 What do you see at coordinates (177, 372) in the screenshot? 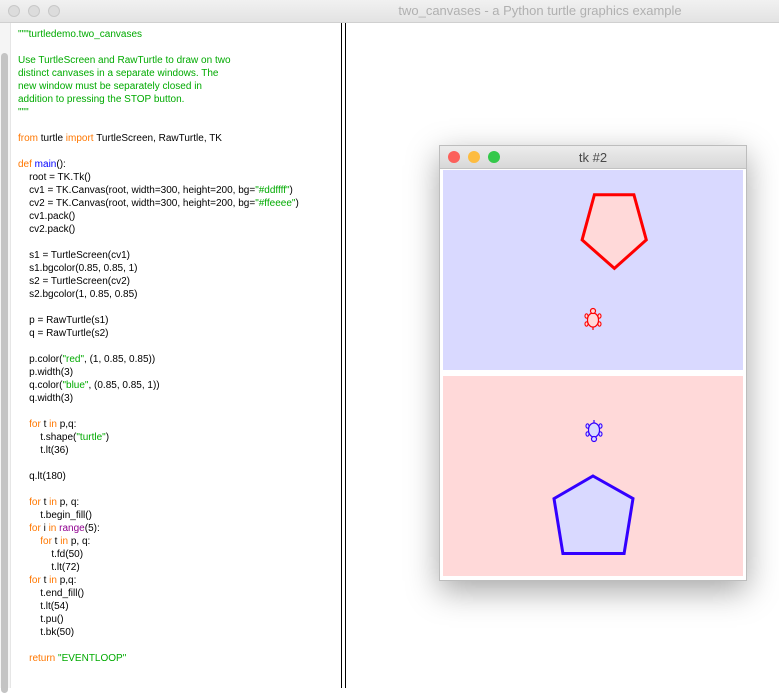
I see `code-line: p.width(3)` at bounding box center [177, 372].